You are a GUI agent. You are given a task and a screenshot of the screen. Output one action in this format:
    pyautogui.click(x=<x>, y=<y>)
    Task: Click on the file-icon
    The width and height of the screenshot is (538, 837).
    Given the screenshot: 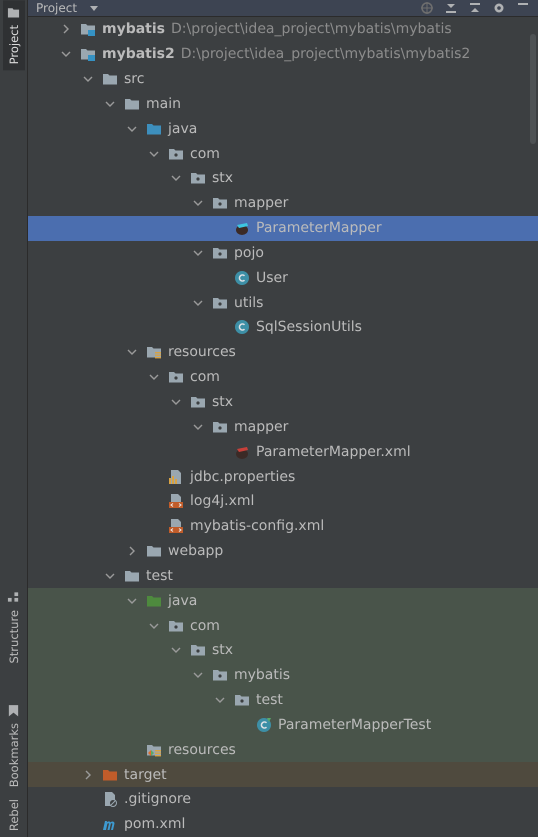 What is the action you would take?
    pyautogui.click(x=110, y=799)
    